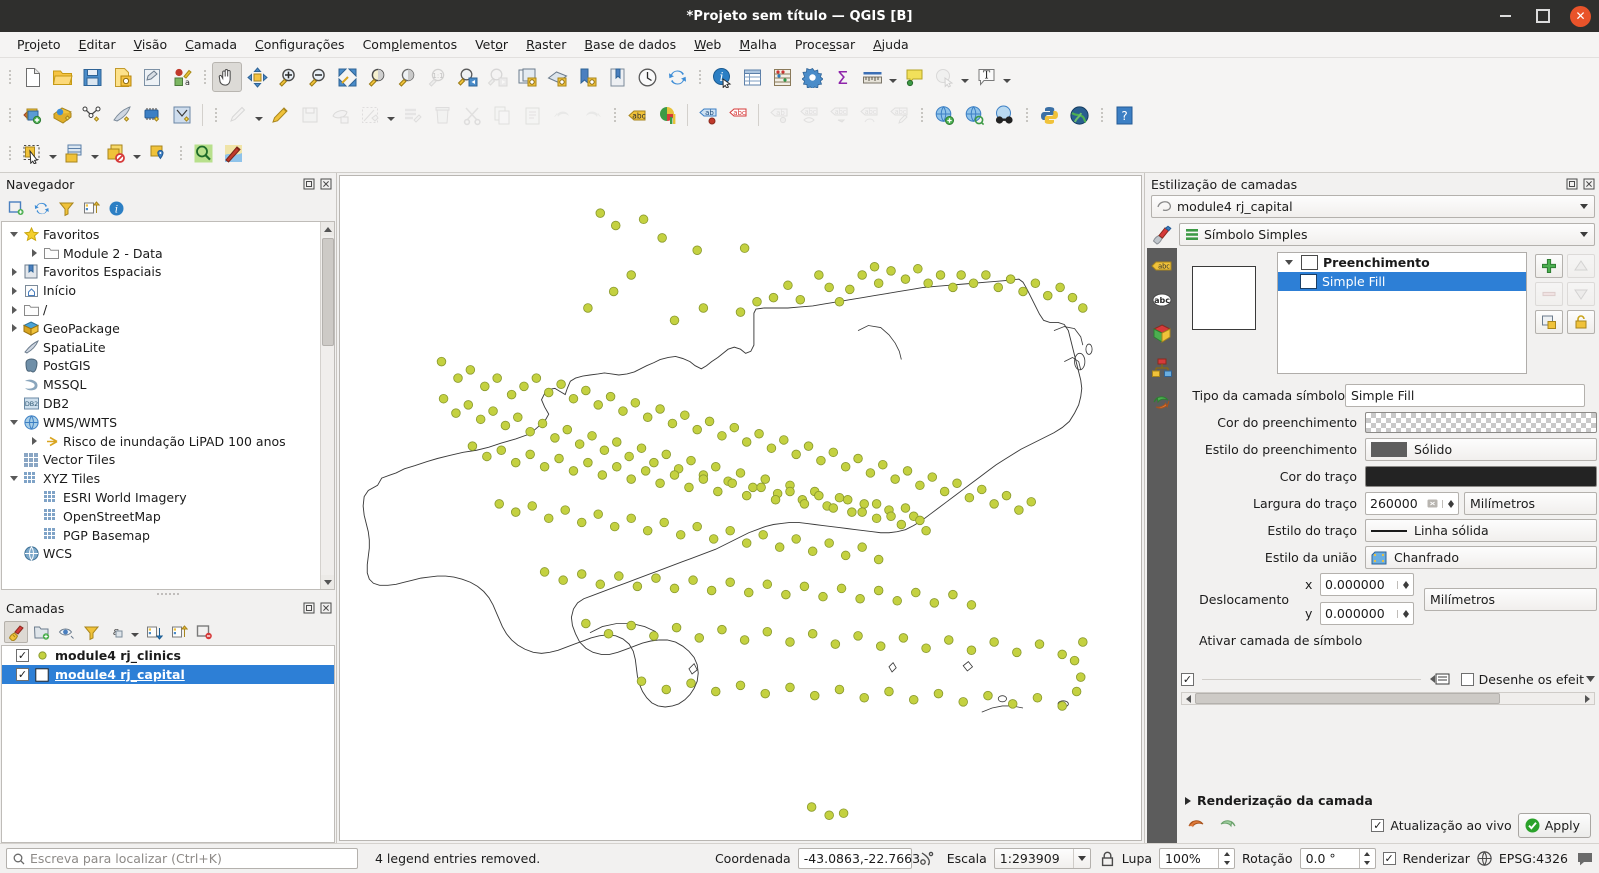  I want to click on browser-item: XYZ Tiles, so click(168, 478).